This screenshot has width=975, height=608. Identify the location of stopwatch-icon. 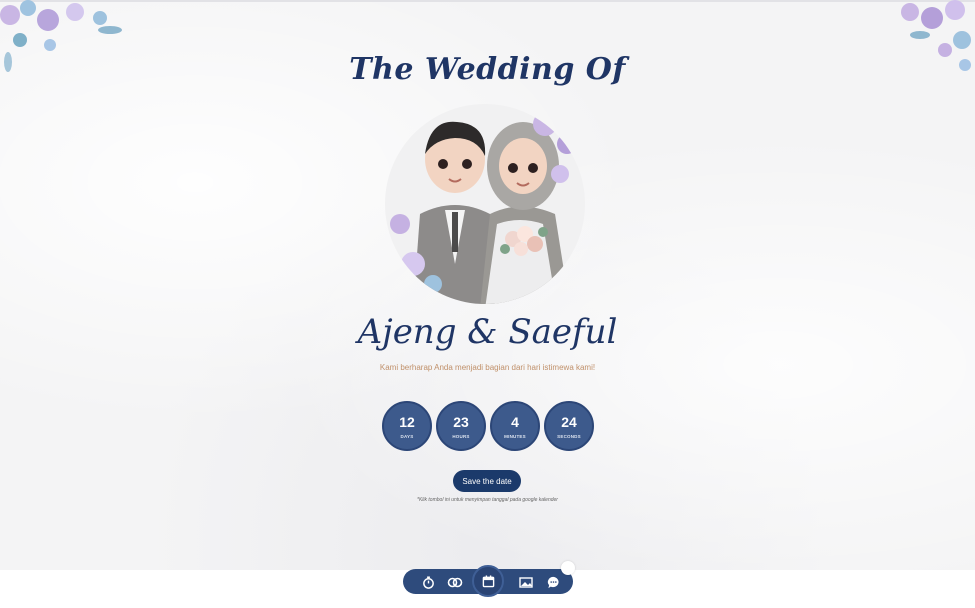
(428, 582).